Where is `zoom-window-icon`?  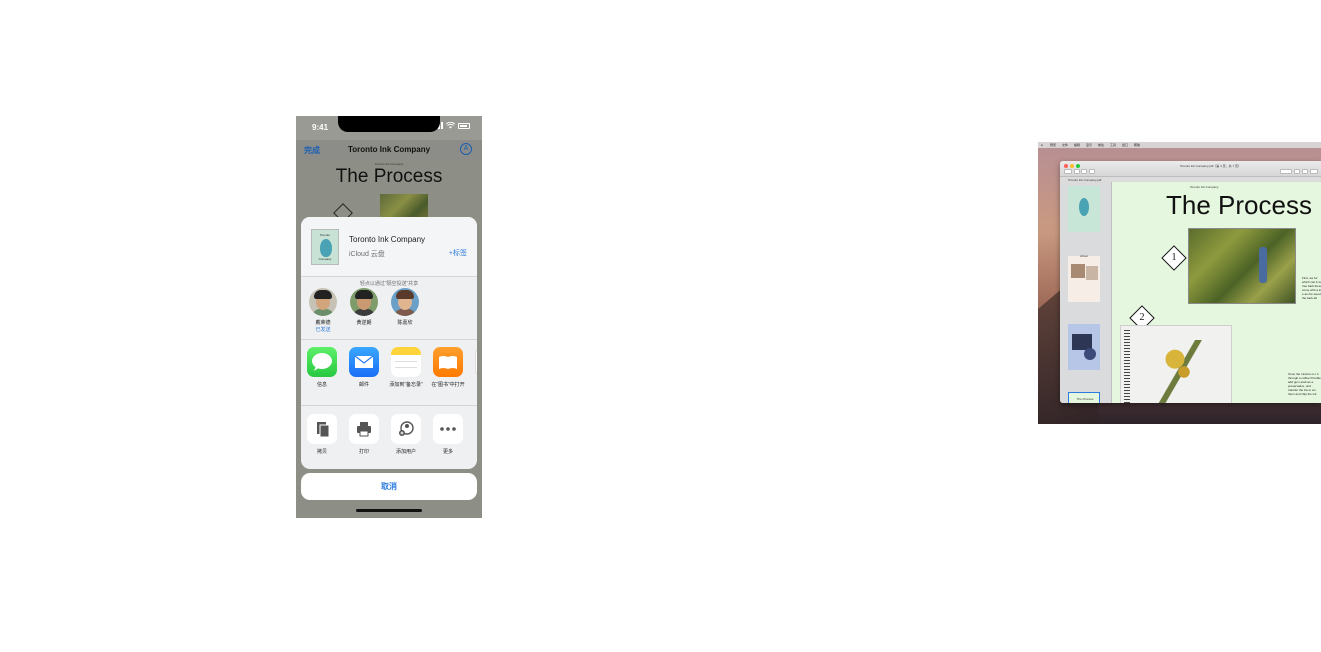 zoom-window-icon is located at coordinates (1078, 166).